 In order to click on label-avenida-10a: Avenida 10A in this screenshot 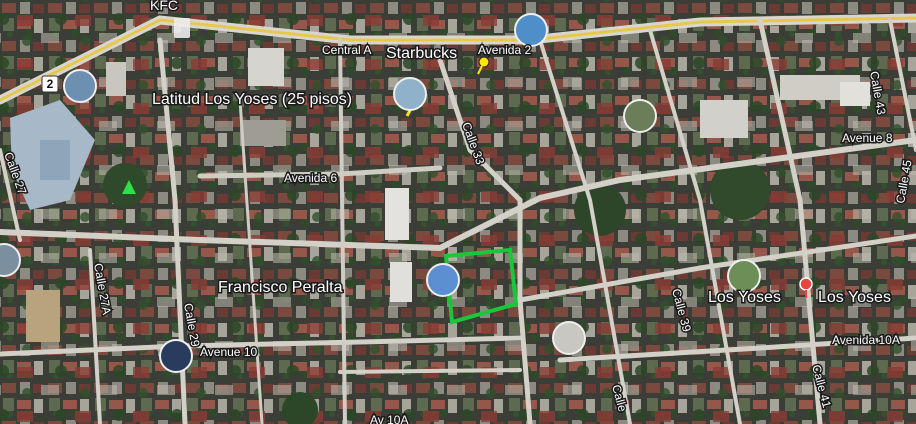, I will do `click(866, 340)`.